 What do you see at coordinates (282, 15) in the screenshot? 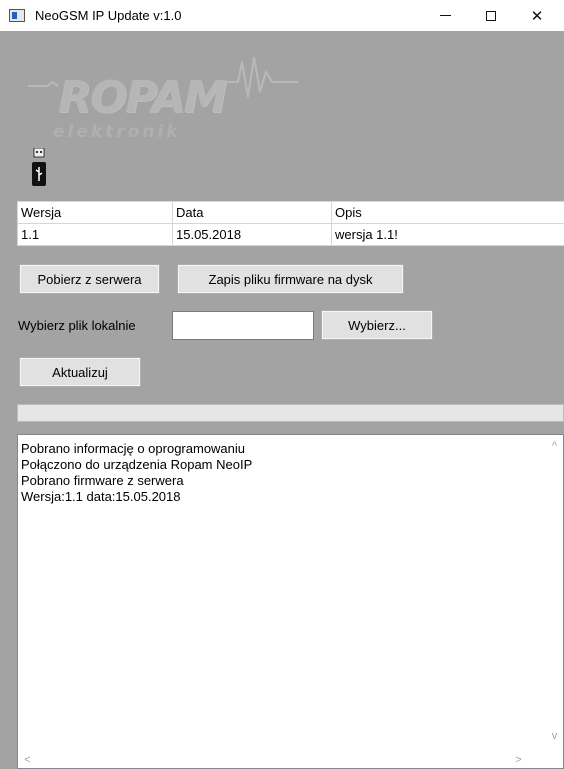
I see `title-bar: NeoGSM IP Update v:1.0 ✕` at bounding box center [282, 15].